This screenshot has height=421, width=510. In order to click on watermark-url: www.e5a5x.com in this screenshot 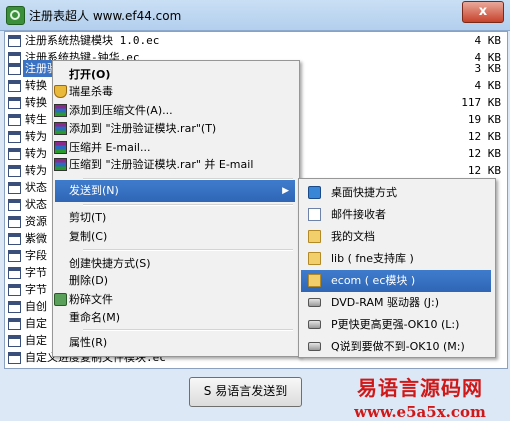, I will do `click(420, 412)`.